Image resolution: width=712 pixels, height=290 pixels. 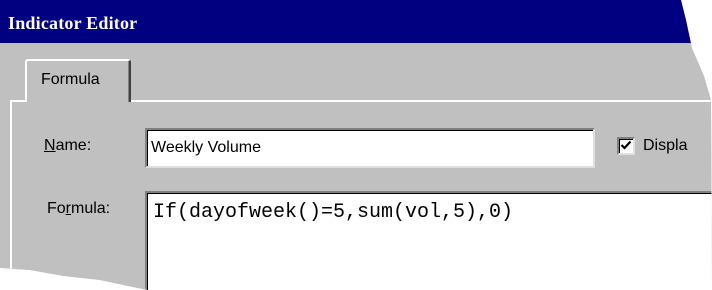 What do you see at coordinates (73, 23) in the screenshot?
I see `window-title: Indicator Editor` at bounding box center [73, 23].